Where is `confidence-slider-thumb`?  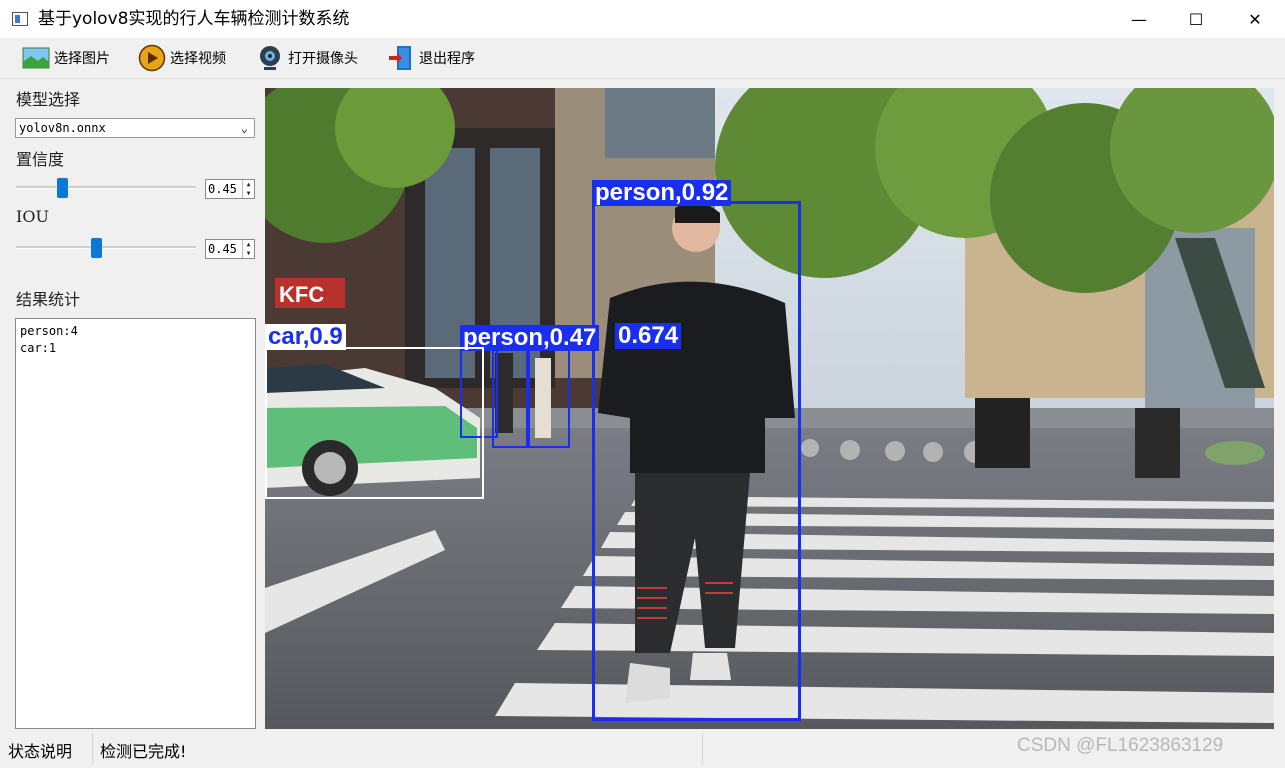
confidence-slider-thumb is located at coordinates (62, 188).